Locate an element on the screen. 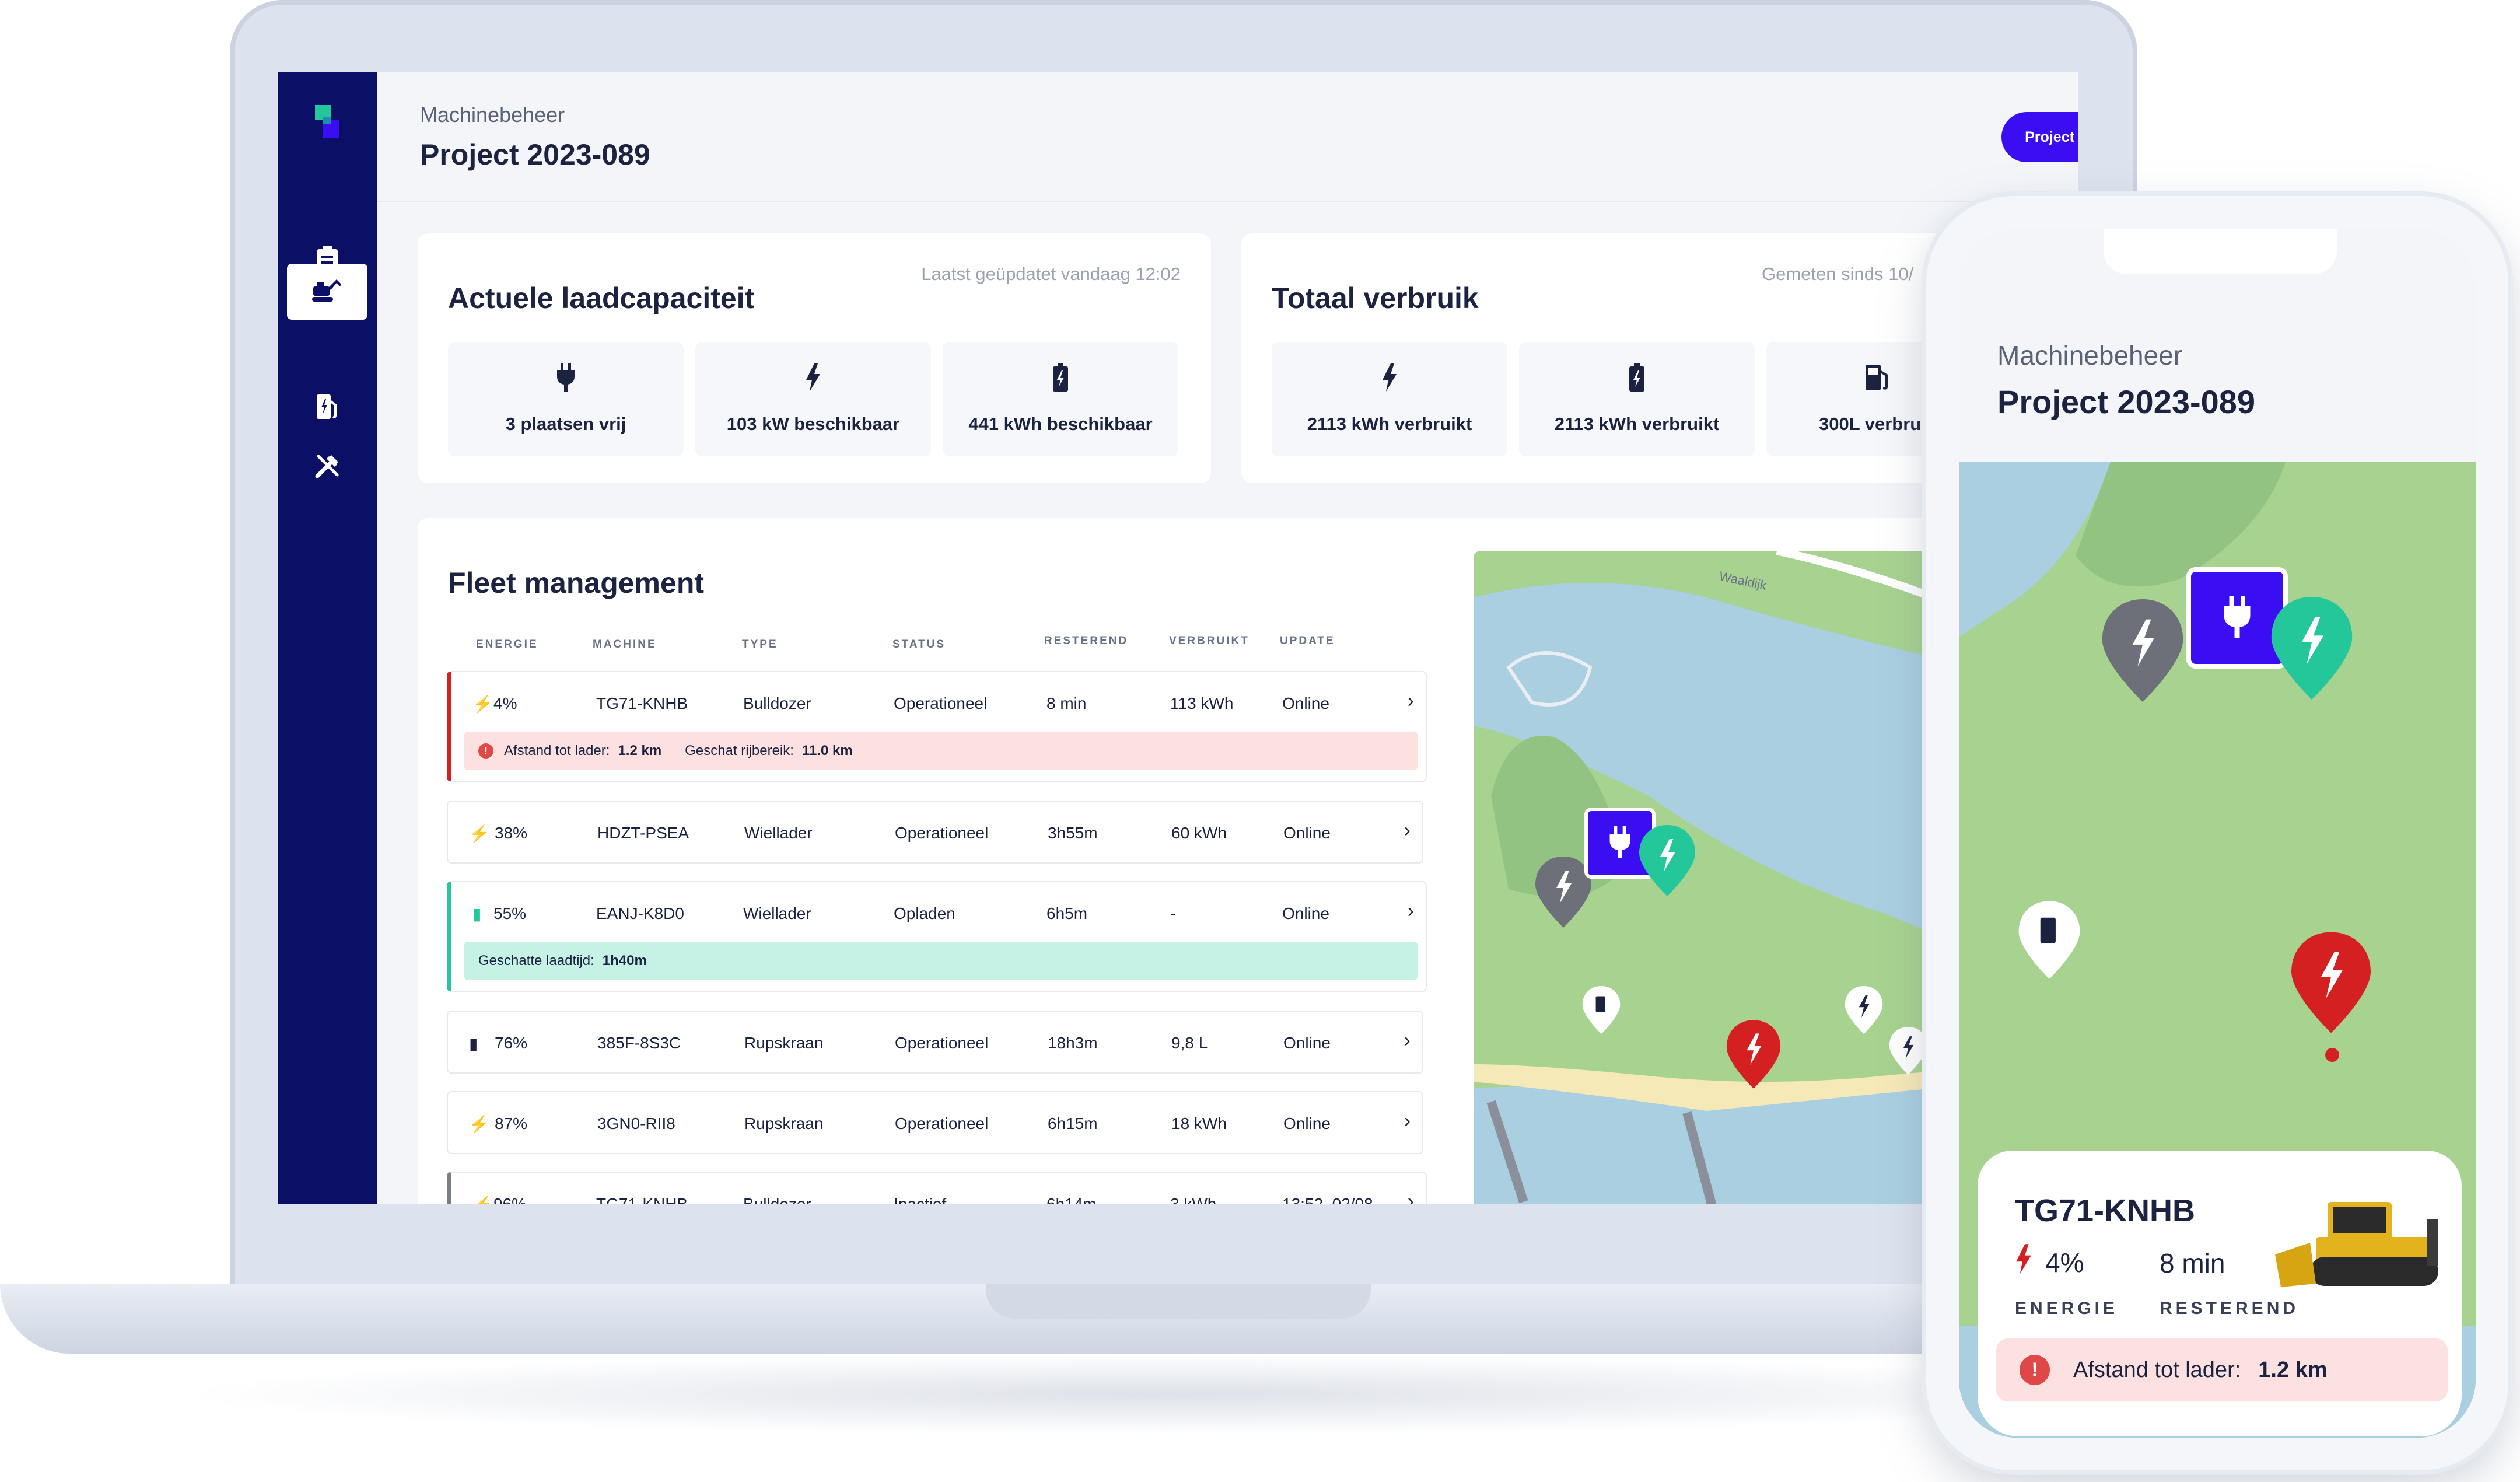  charger-pin-grey is located at coordinates (2142, 652).